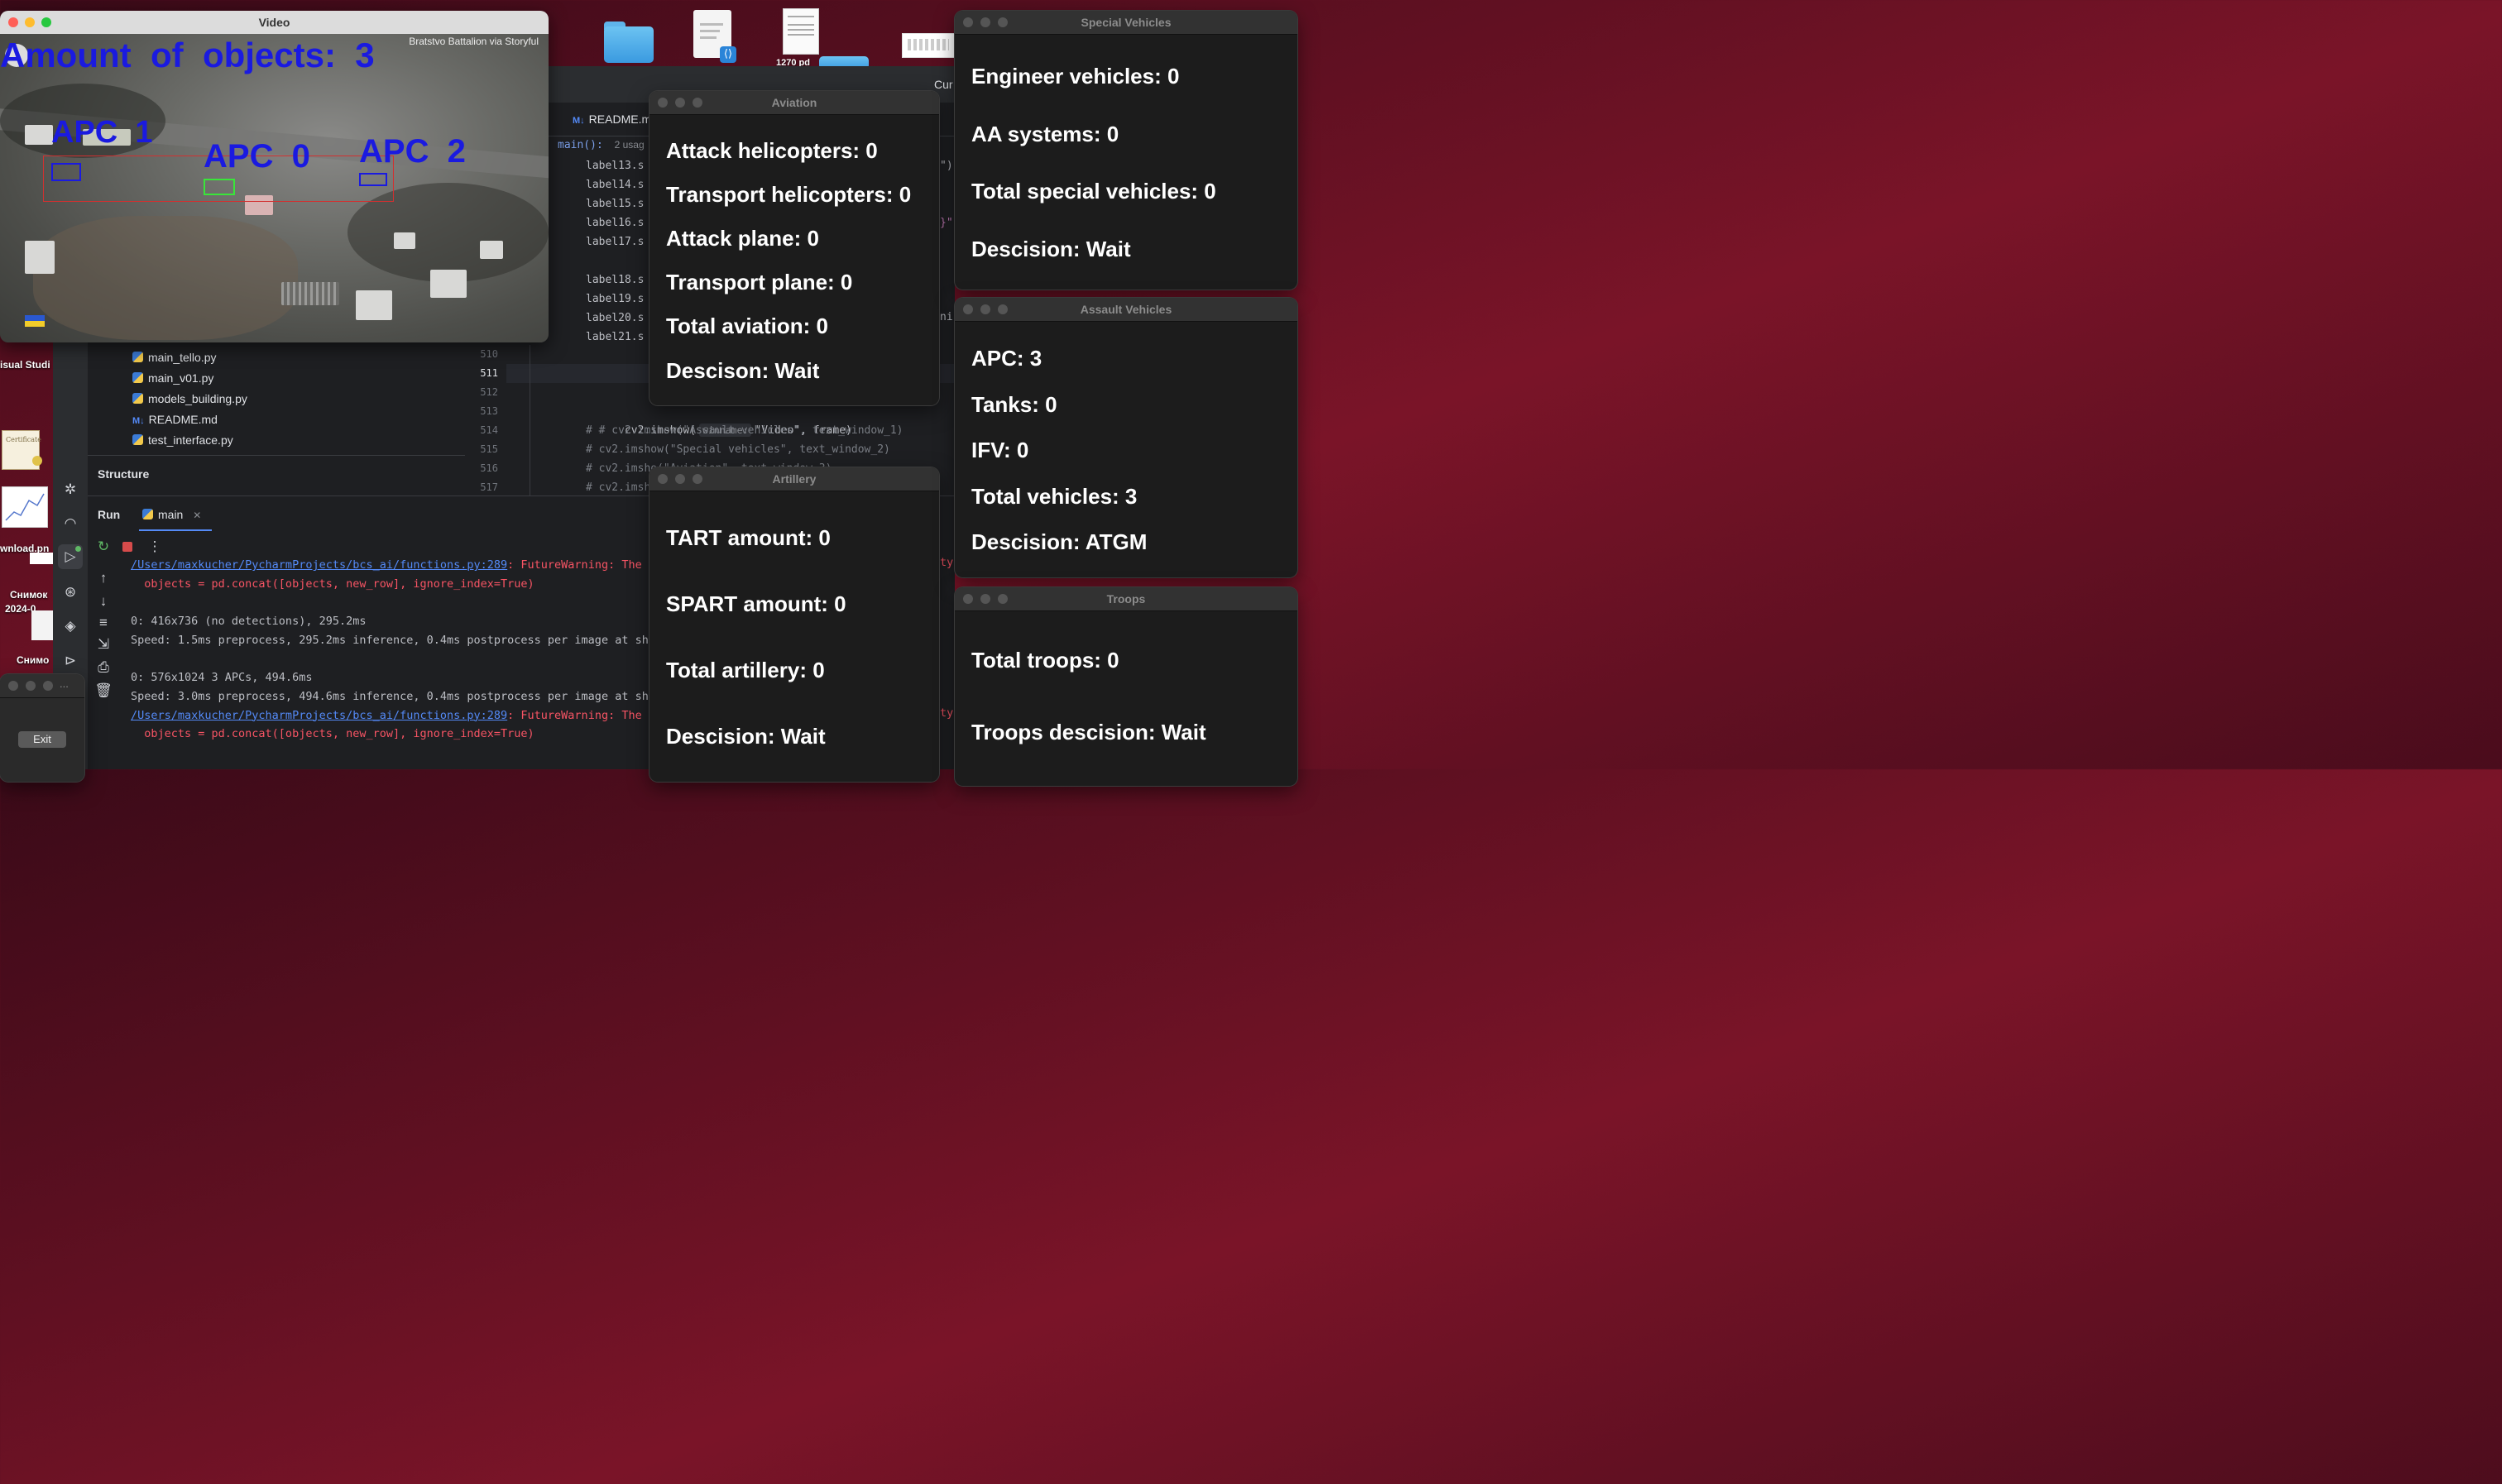 Image resolution: width=2502 pixels, height=1484 pixels. What do you see at coordinates (28, 595) in the screenshot?
I see `desktop-label-snapshot-1: Снимок` at bounding box center [28, 595].